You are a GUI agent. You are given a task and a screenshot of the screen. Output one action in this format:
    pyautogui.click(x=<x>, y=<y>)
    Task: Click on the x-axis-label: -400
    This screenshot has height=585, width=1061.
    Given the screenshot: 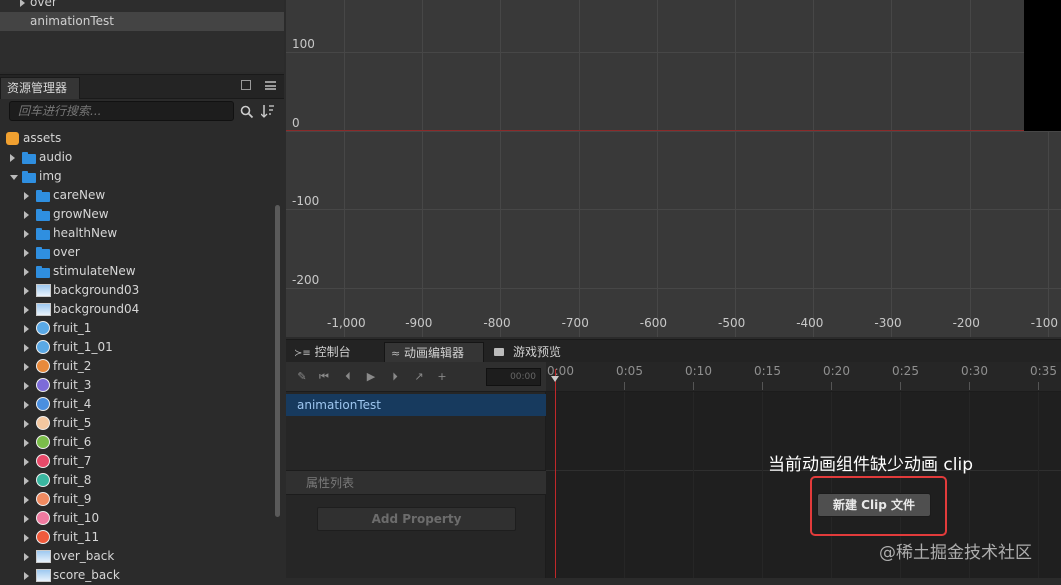 What is the action you would take?
    pyautogui.click(x=810, y=323)
    